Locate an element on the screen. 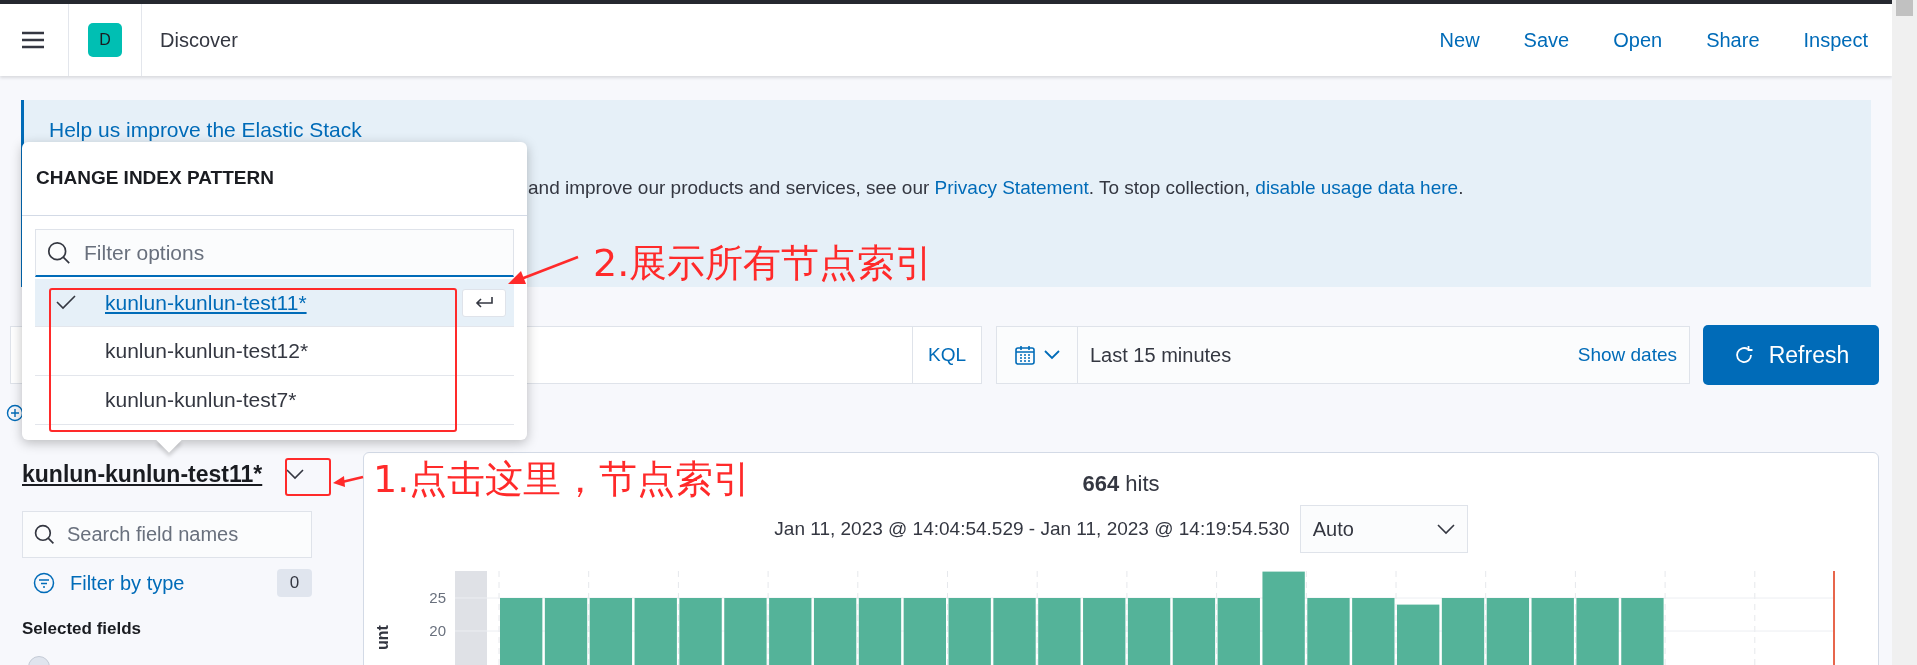 This screenshot has width=1917, height=665. annotation-label: 2.展示所有节点索引 is located at coordinates (763, 263).